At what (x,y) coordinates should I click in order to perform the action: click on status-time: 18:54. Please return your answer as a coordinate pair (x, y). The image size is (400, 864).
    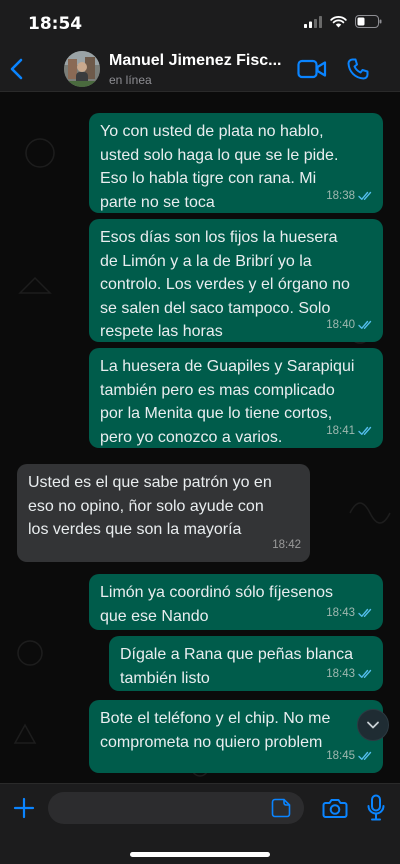
    Looking at the image, I should click on (55, 24).